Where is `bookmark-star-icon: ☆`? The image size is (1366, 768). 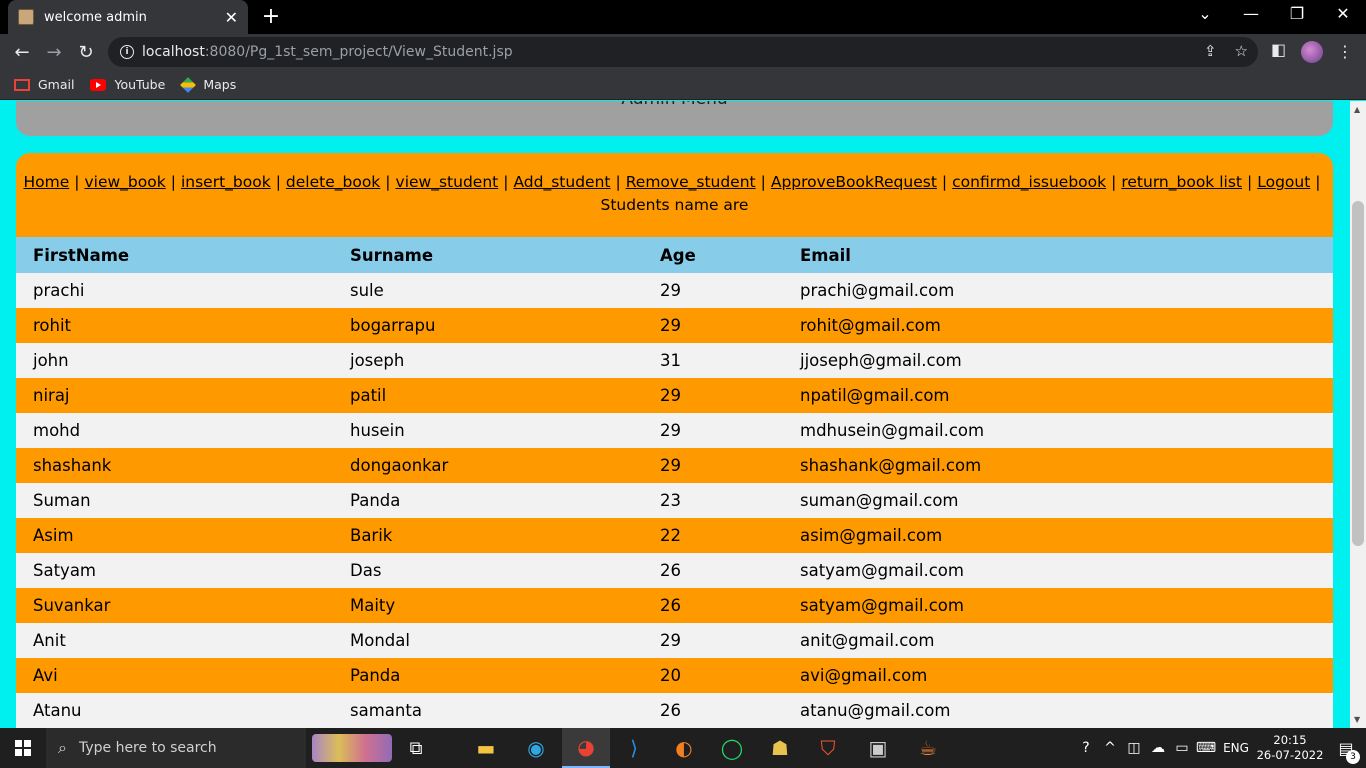 bookmark-star-icon: ☆ is located at coordinates (1241, 51).